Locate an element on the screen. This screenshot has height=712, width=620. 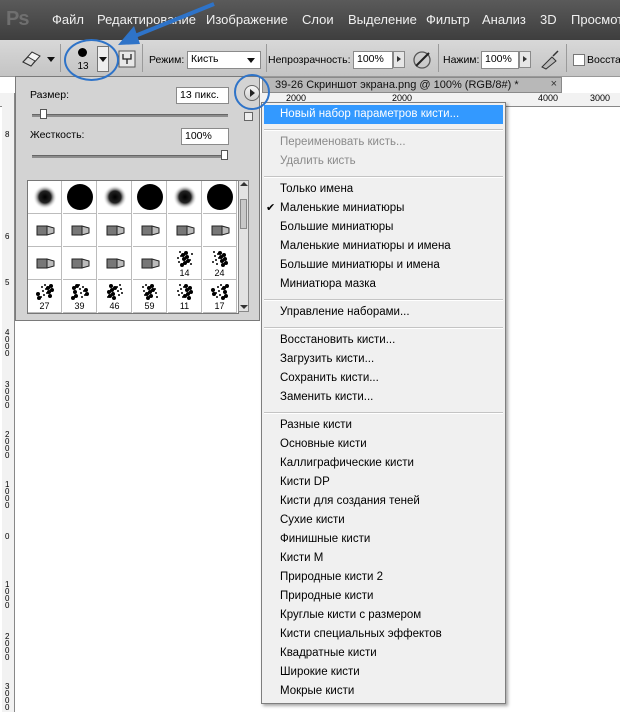
menu-item: 3D is located at coordinates (548, 19).